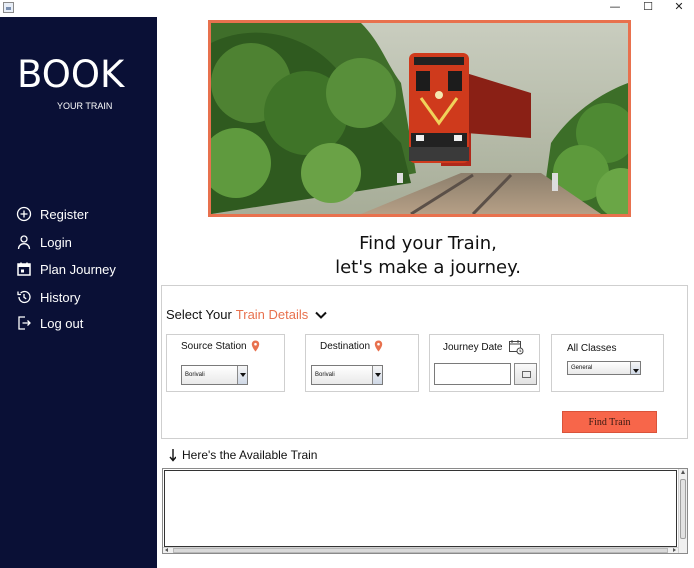  Describe the element at coordinates (473, 347) in the screenshot. I see `journey-date-text: Journey Date` at that location.